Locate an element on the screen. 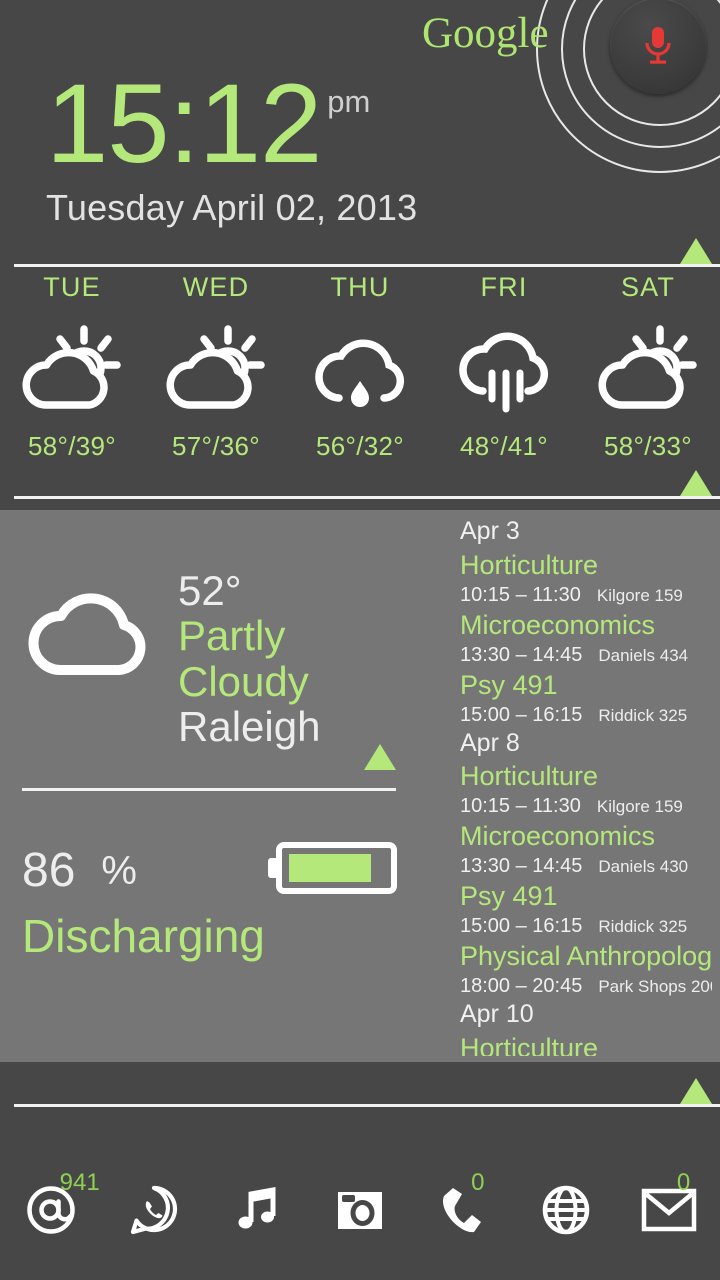  battery-percent-sign: % is located at coordinates (119, 870).